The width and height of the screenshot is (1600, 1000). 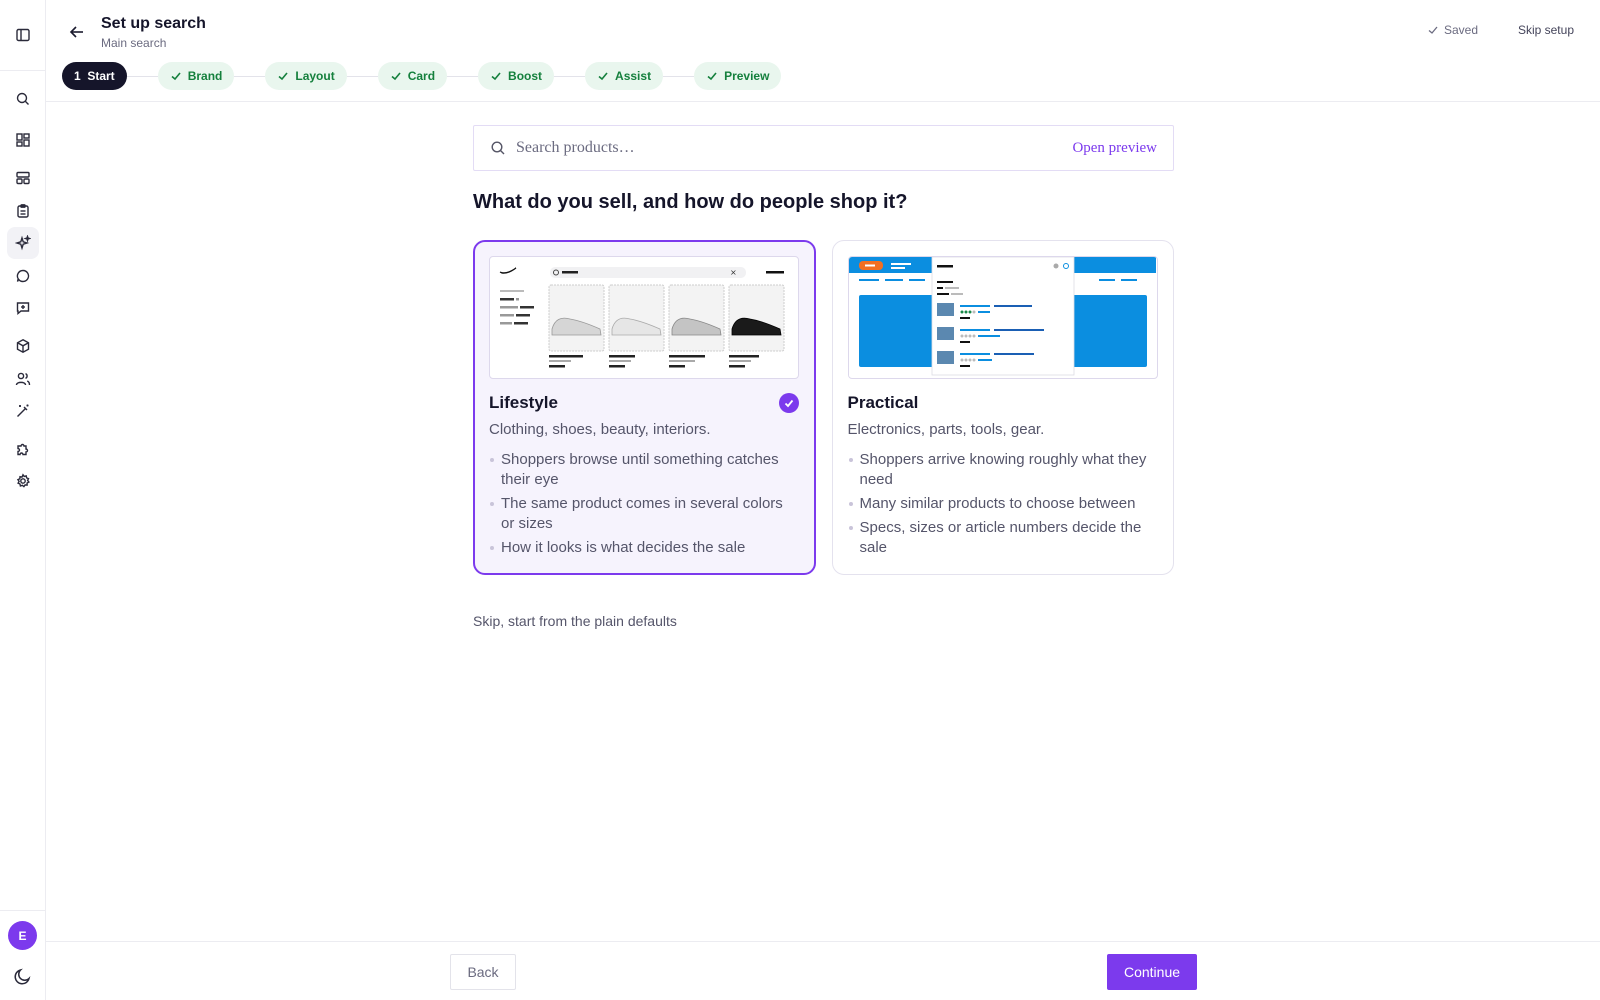 I want to click on step-card: Card, so click(x=412, y=76).